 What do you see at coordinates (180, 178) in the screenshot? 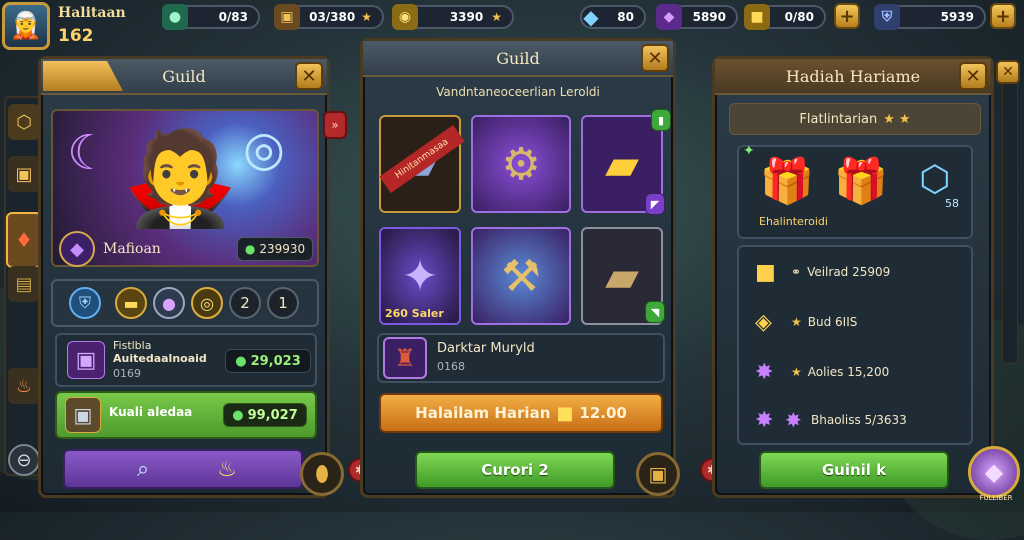
I see `hero-figure-icon: 🧛` at bounding box center [180, 178].